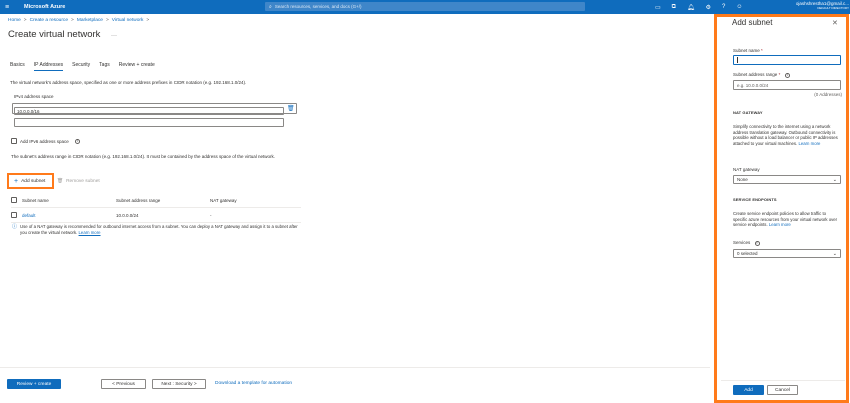 The width and height of the screenshot is (850, 403). Describe the element at coordinates (83, 181) in the screenshot. I see `remove-subnet-label: Remove subnet` at that location.